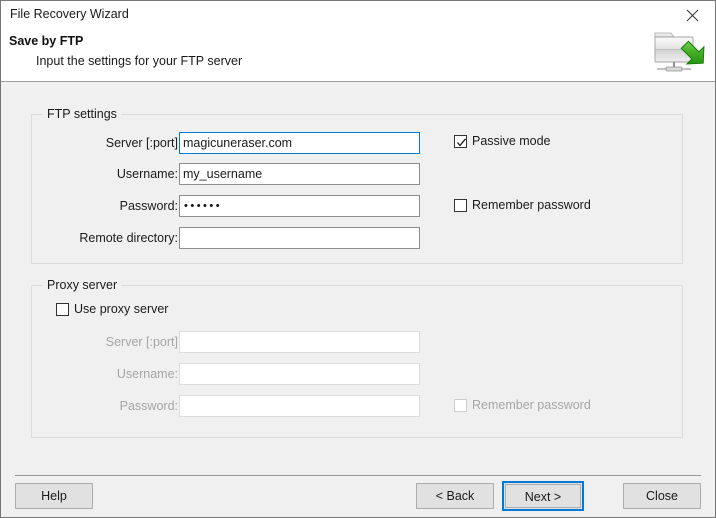 The width and height of the screenshot is (716, 518). I want to click on use-proxy-server-label: Use proxy server, so click(121, 309).